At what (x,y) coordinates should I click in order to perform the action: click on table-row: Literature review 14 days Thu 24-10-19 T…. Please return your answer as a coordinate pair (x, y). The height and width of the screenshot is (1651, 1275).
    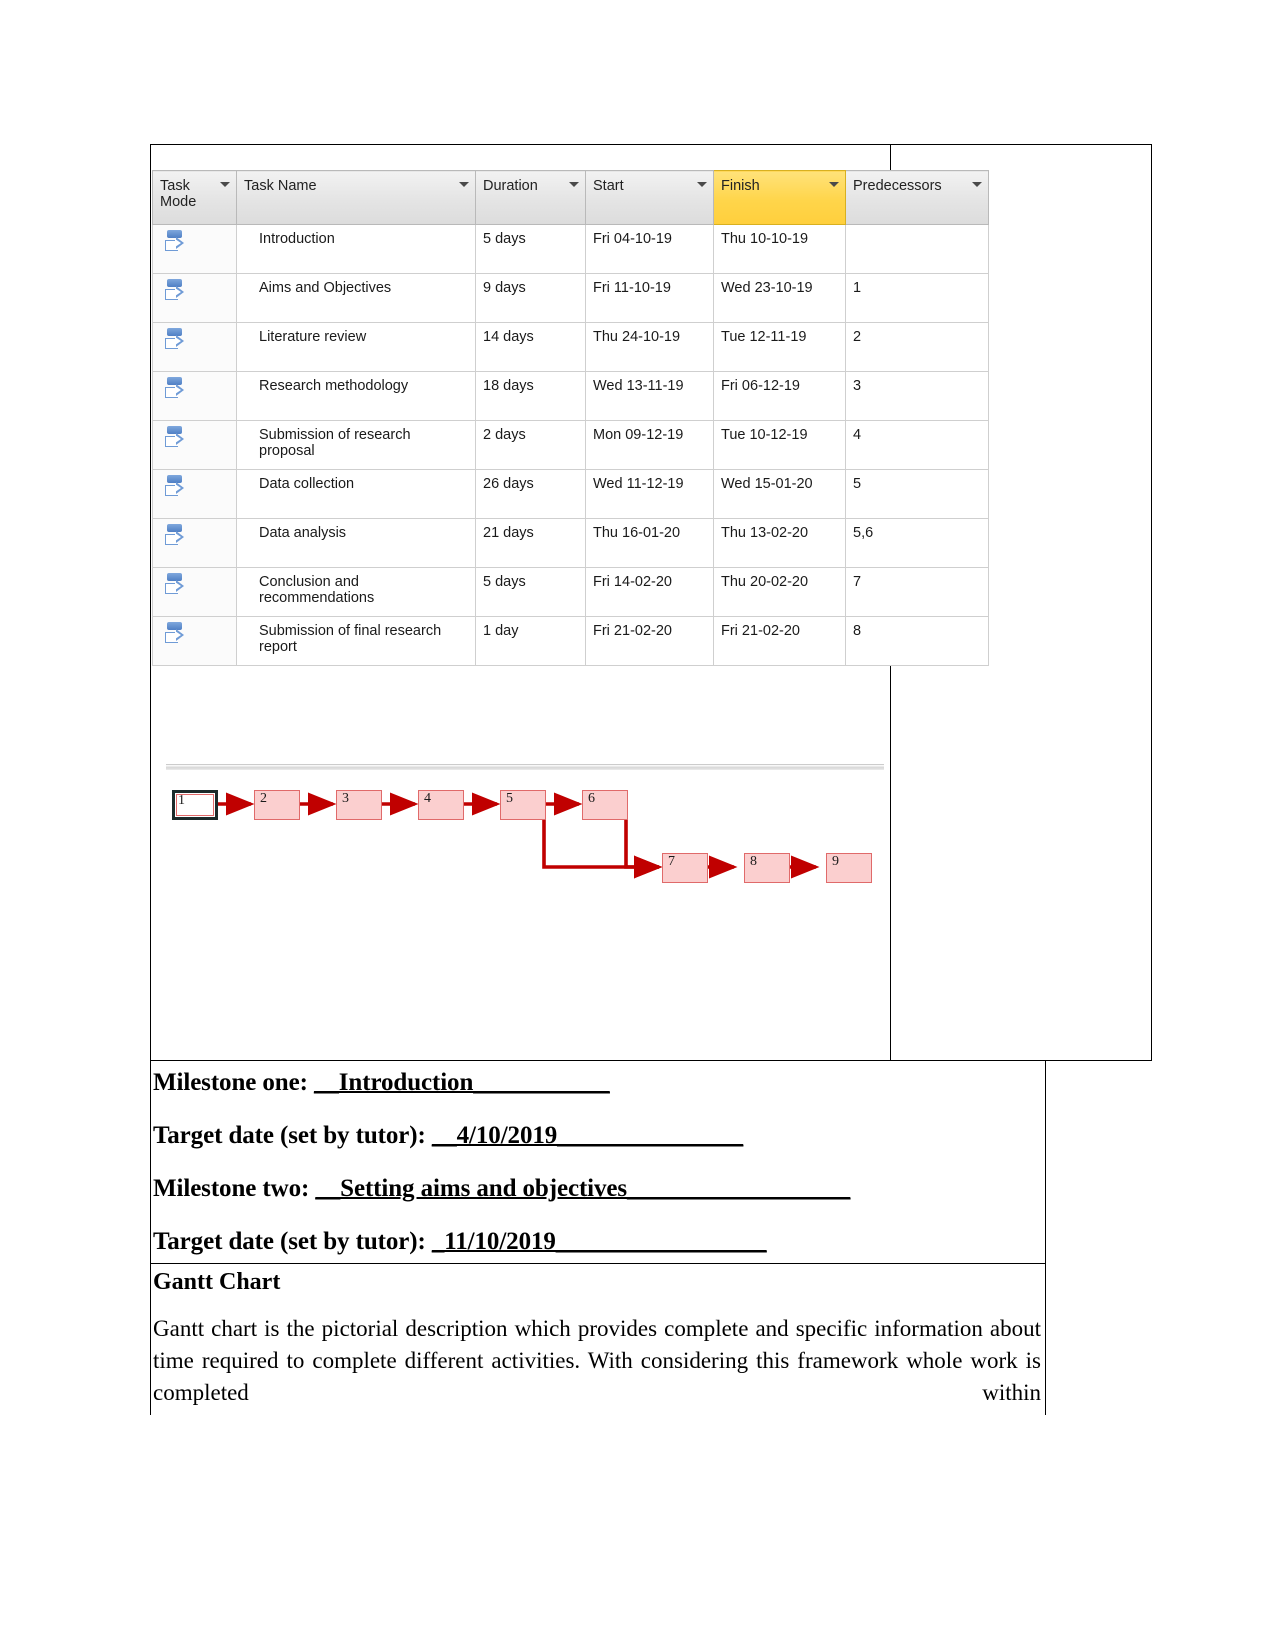
    Looking at the image, I should click on (570, 347).